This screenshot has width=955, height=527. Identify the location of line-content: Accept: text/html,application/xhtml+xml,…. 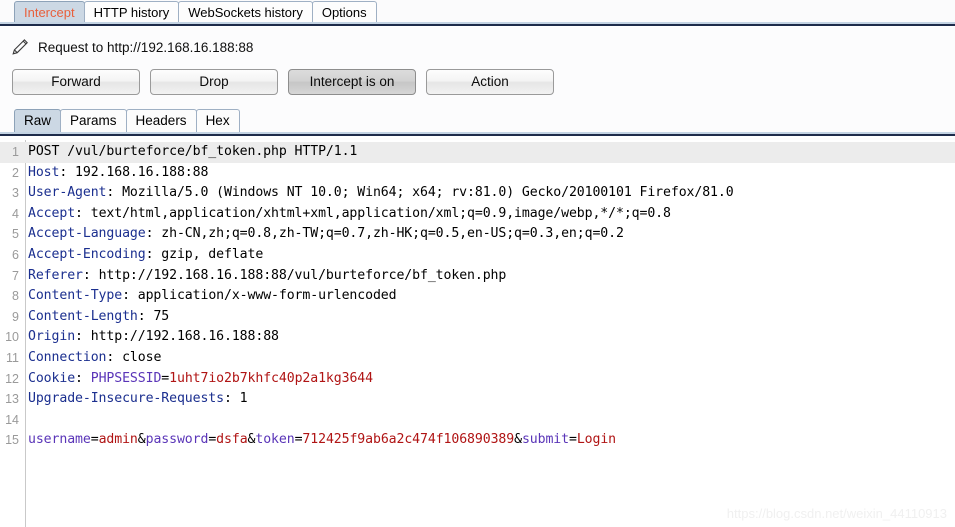
(346, 214).